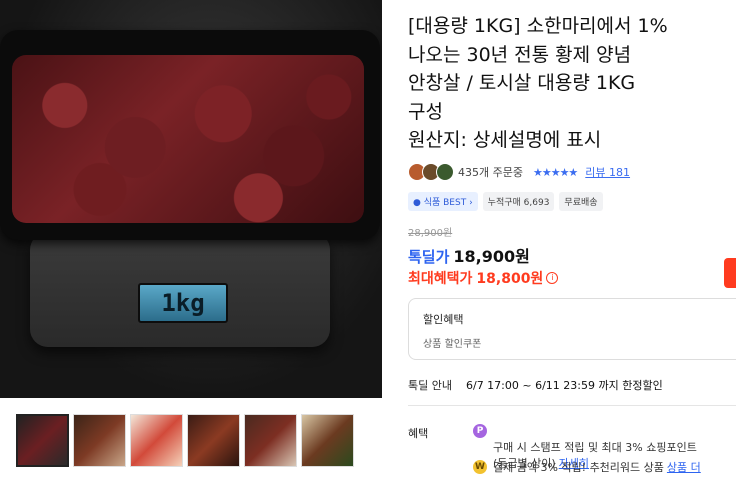  Describe the element at coordinates (578, 467) in the screenshot. I see `benefit-reward-text: 결제 금액 3% 적립! 추천리워드 상품` at that location.